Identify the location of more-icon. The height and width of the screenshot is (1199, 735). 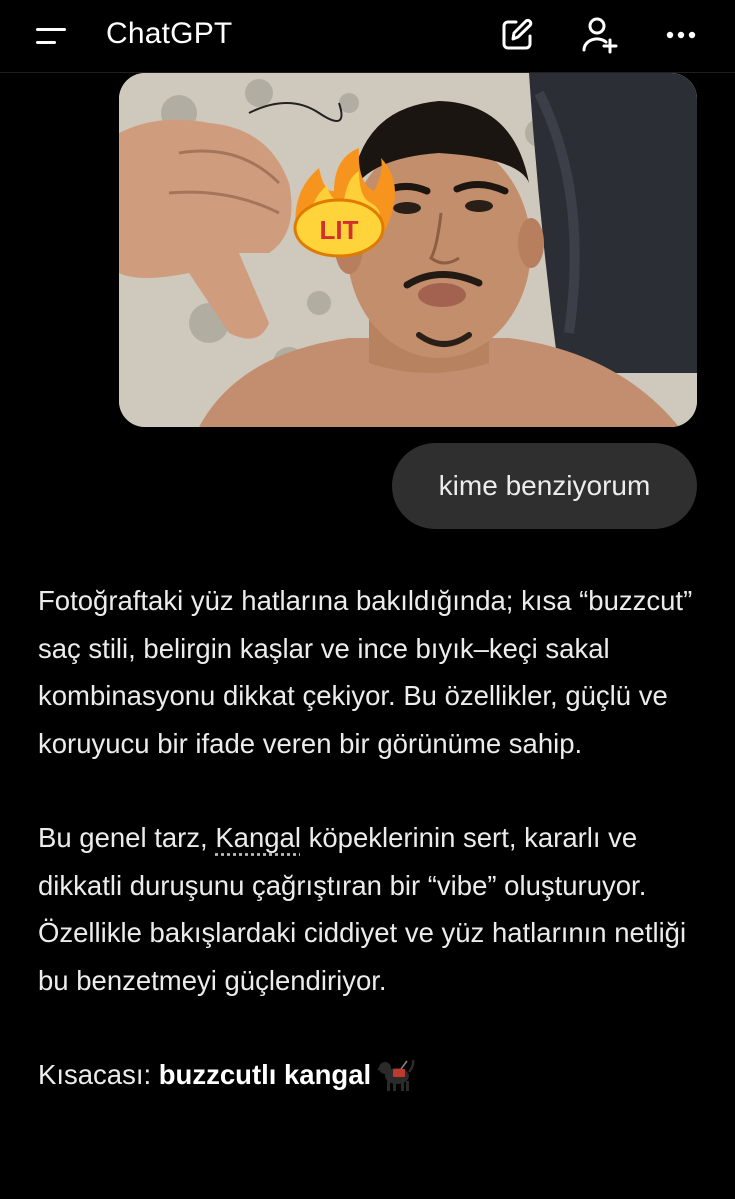
(681, 35).